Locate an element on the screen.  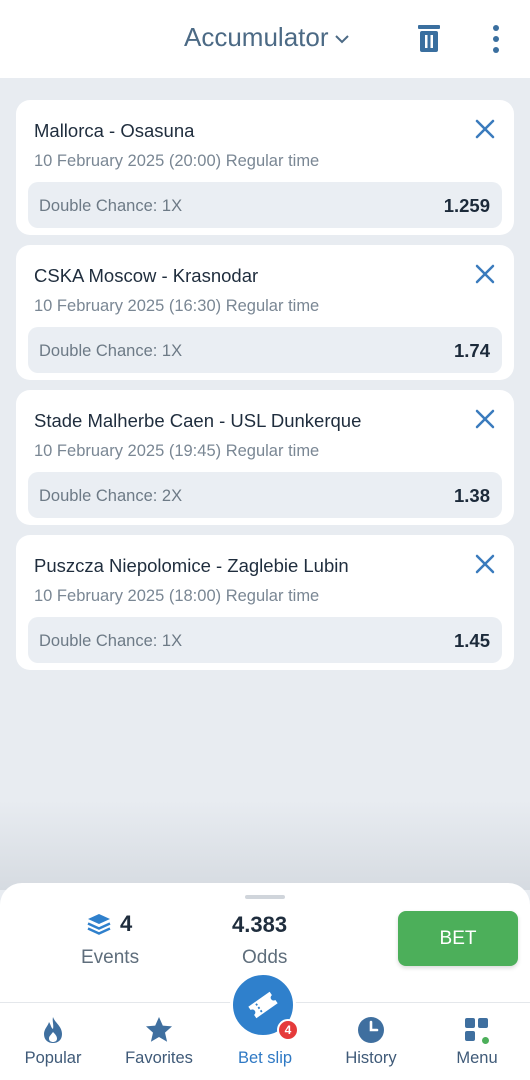
drag-handle is located at coordinates (265, 897).